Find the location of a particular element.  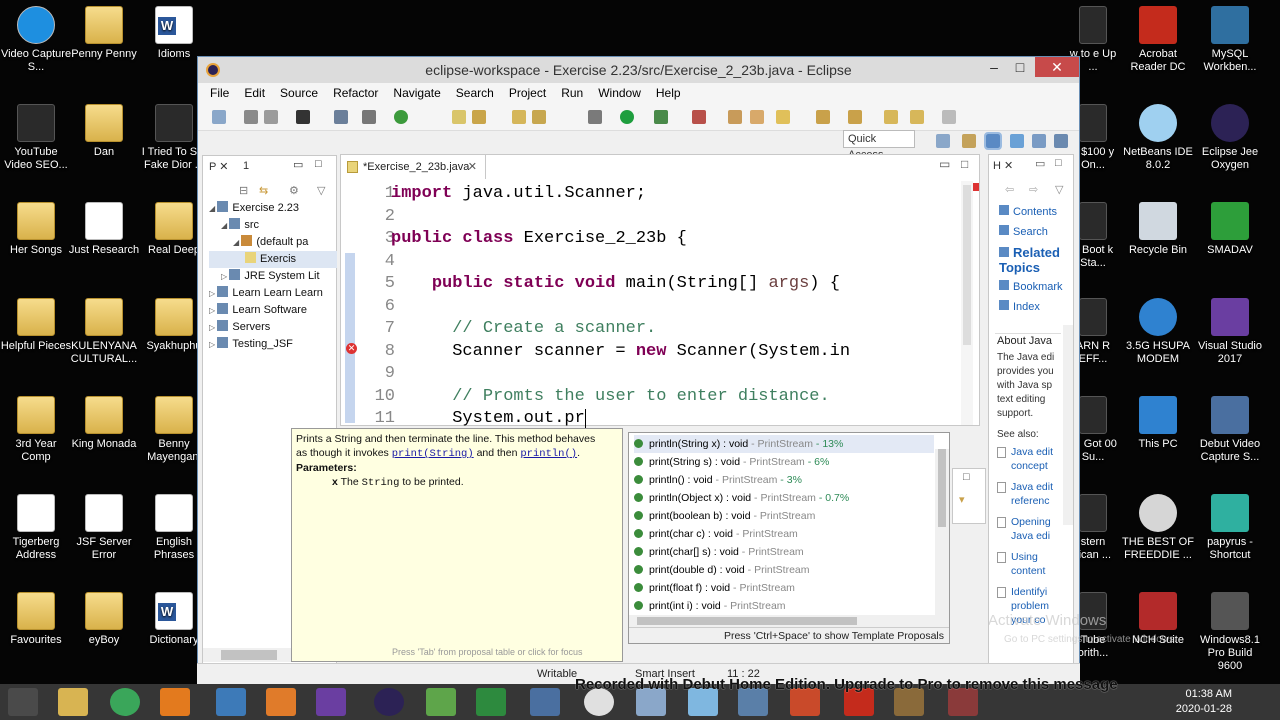

help-link: Bookmark is located at coordinates (1035, 287).